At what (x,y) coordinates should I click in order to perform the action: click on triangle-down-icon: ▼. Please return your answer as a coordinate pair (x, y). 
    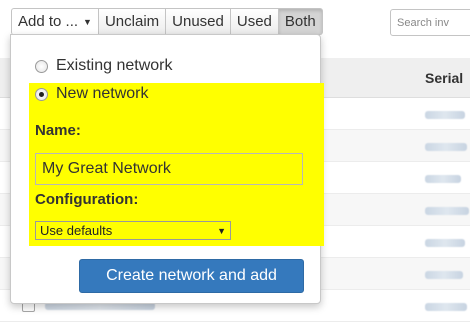
    Looking at the image, I should click on (221, 230).